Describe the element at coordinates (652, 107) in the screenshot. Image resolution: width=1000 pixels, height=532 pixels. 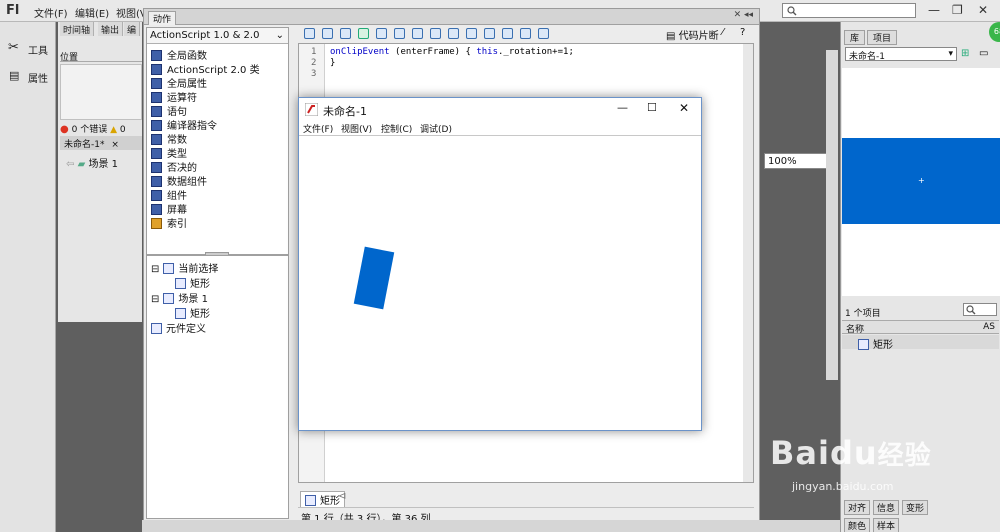
I see `maximize-icon: ☐` at that location.